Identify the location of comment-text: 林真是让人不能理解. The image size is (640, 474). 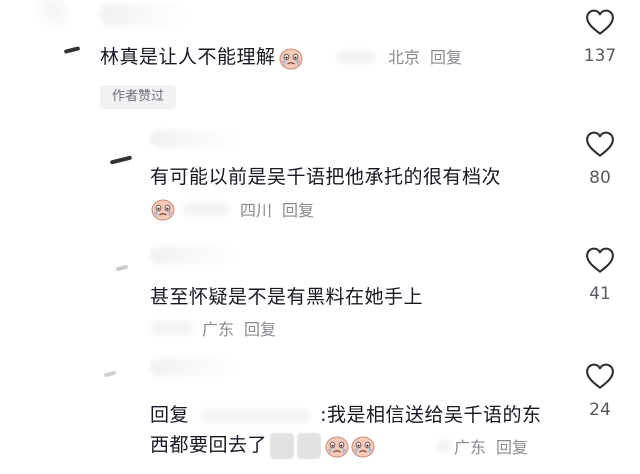
(202, 56).